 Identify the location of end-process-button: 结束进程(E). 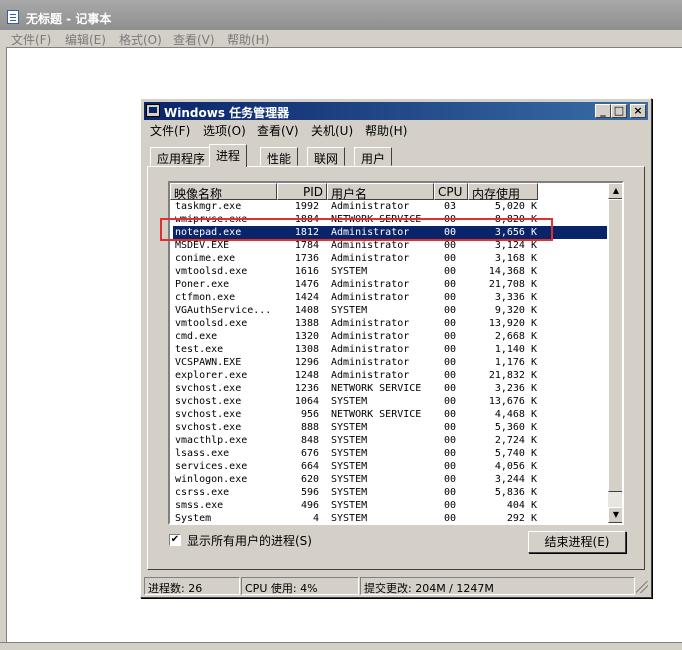
(577, 542).